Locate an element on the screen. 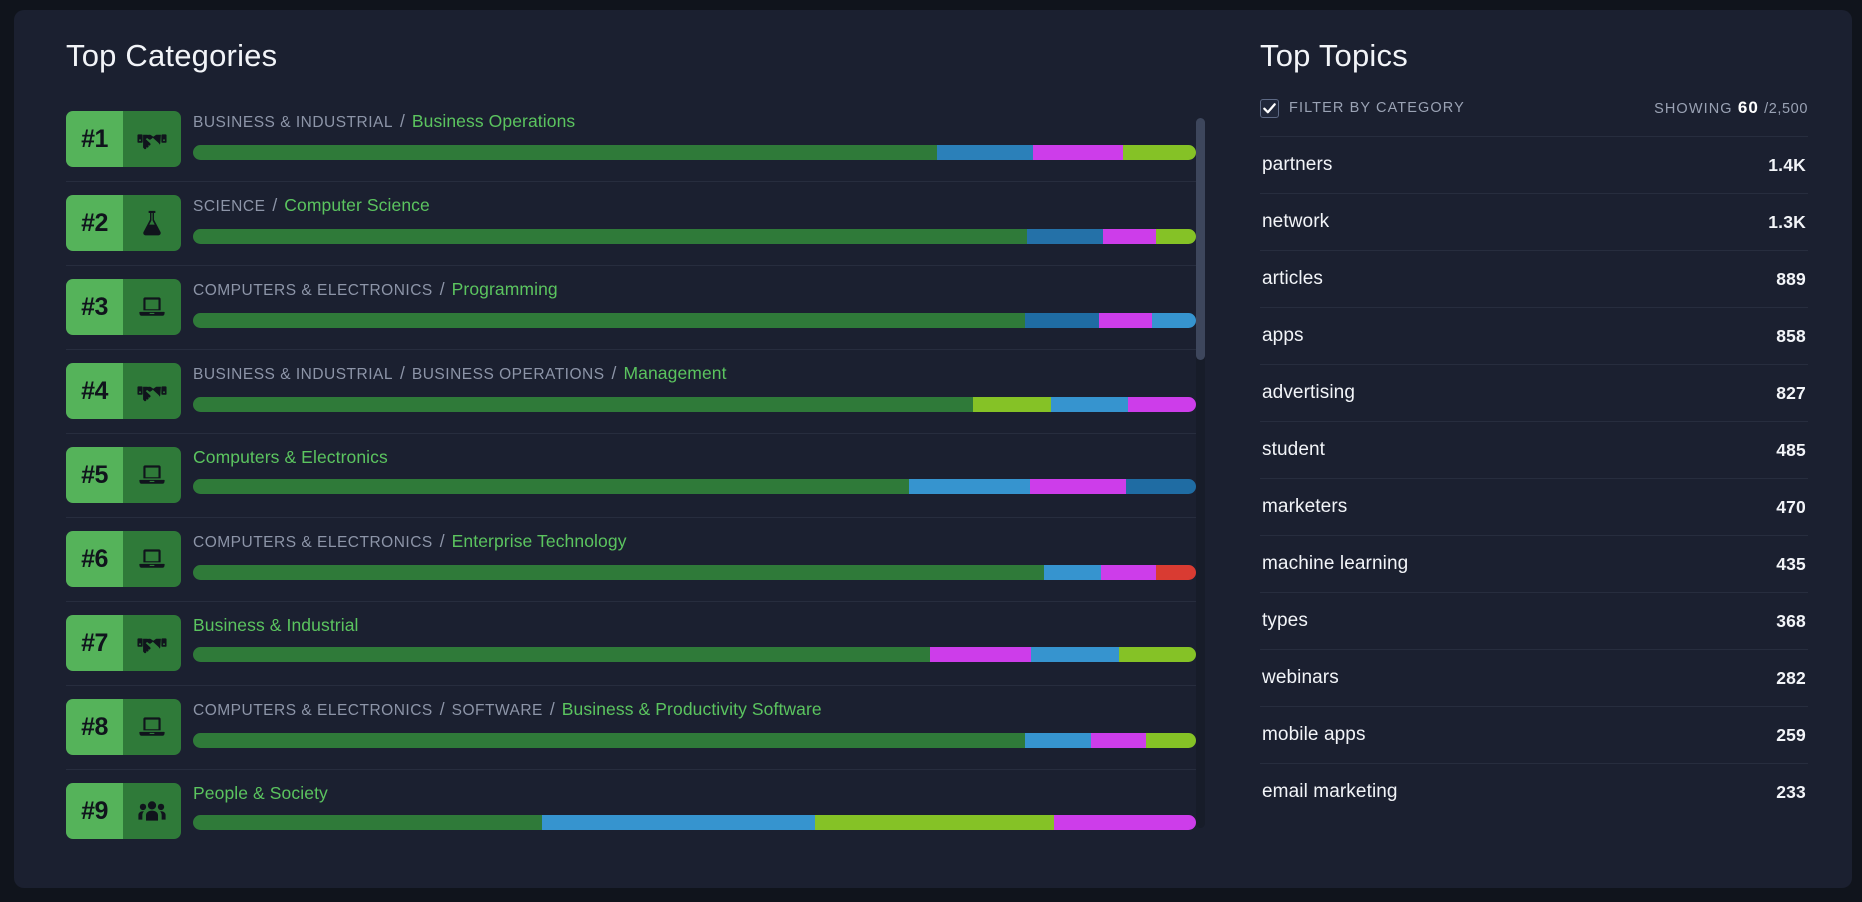 Image resolution: width=1862 pixels, height=902 pixels. category-rank-badge: #2 is located at coordinates (123, 223).